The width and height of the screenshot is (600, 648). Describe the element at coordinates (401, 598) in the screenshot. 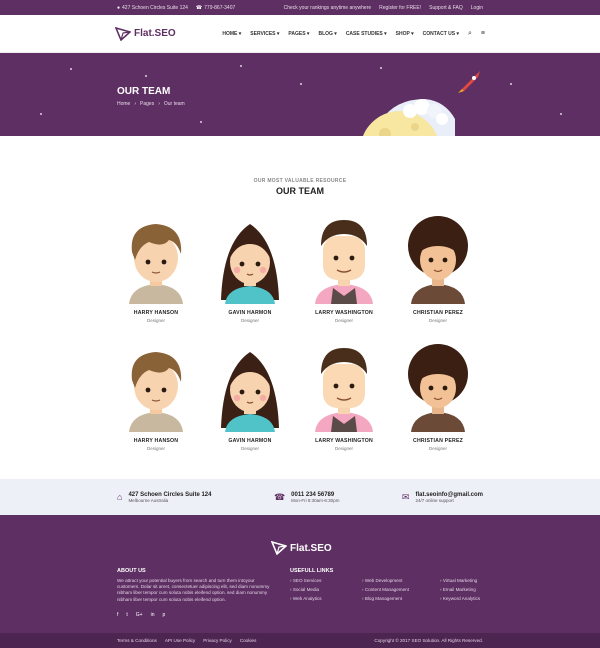

I see `footer-link: › Blog Management` at that location.